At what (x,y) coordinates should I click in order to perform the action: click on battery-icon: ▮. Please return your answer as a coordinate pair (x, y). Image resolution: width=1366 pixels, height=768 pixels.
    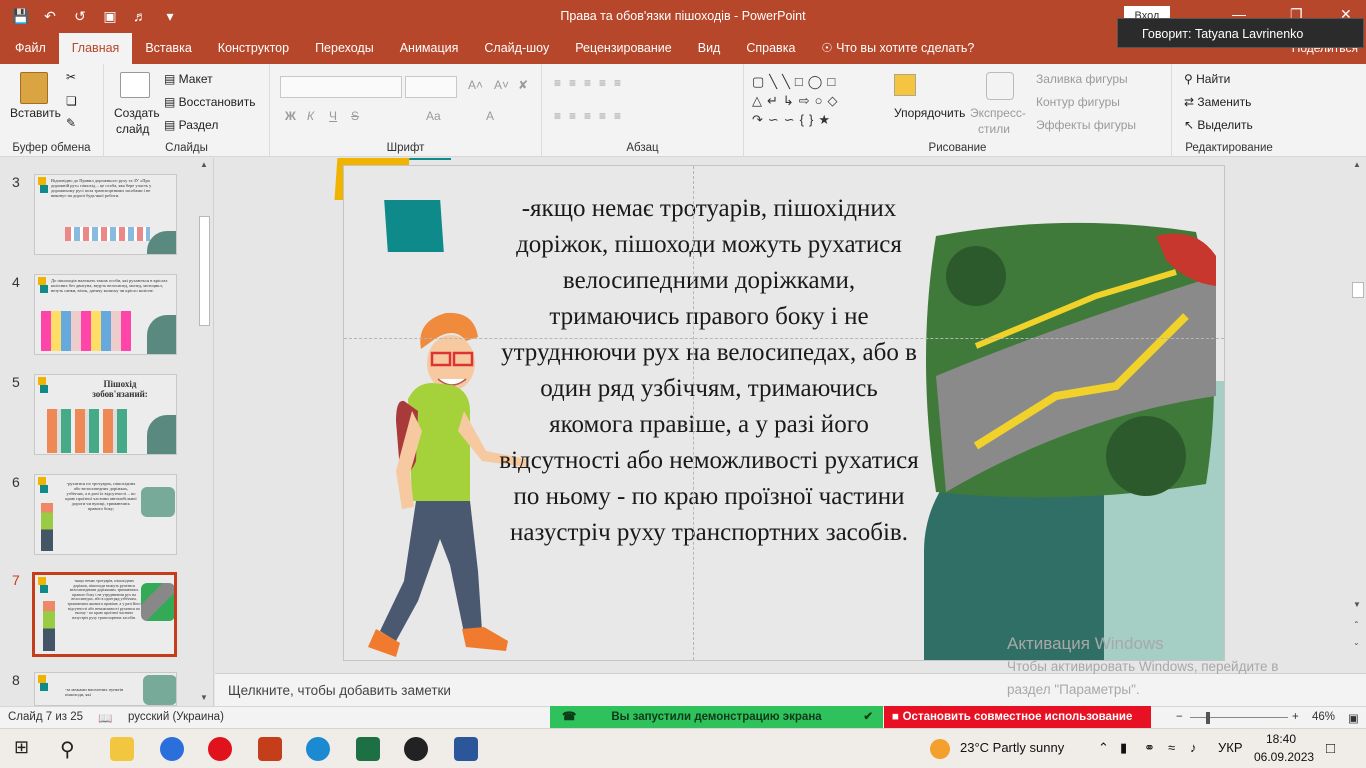
    Looking at the image, I should click on (1123, 748).